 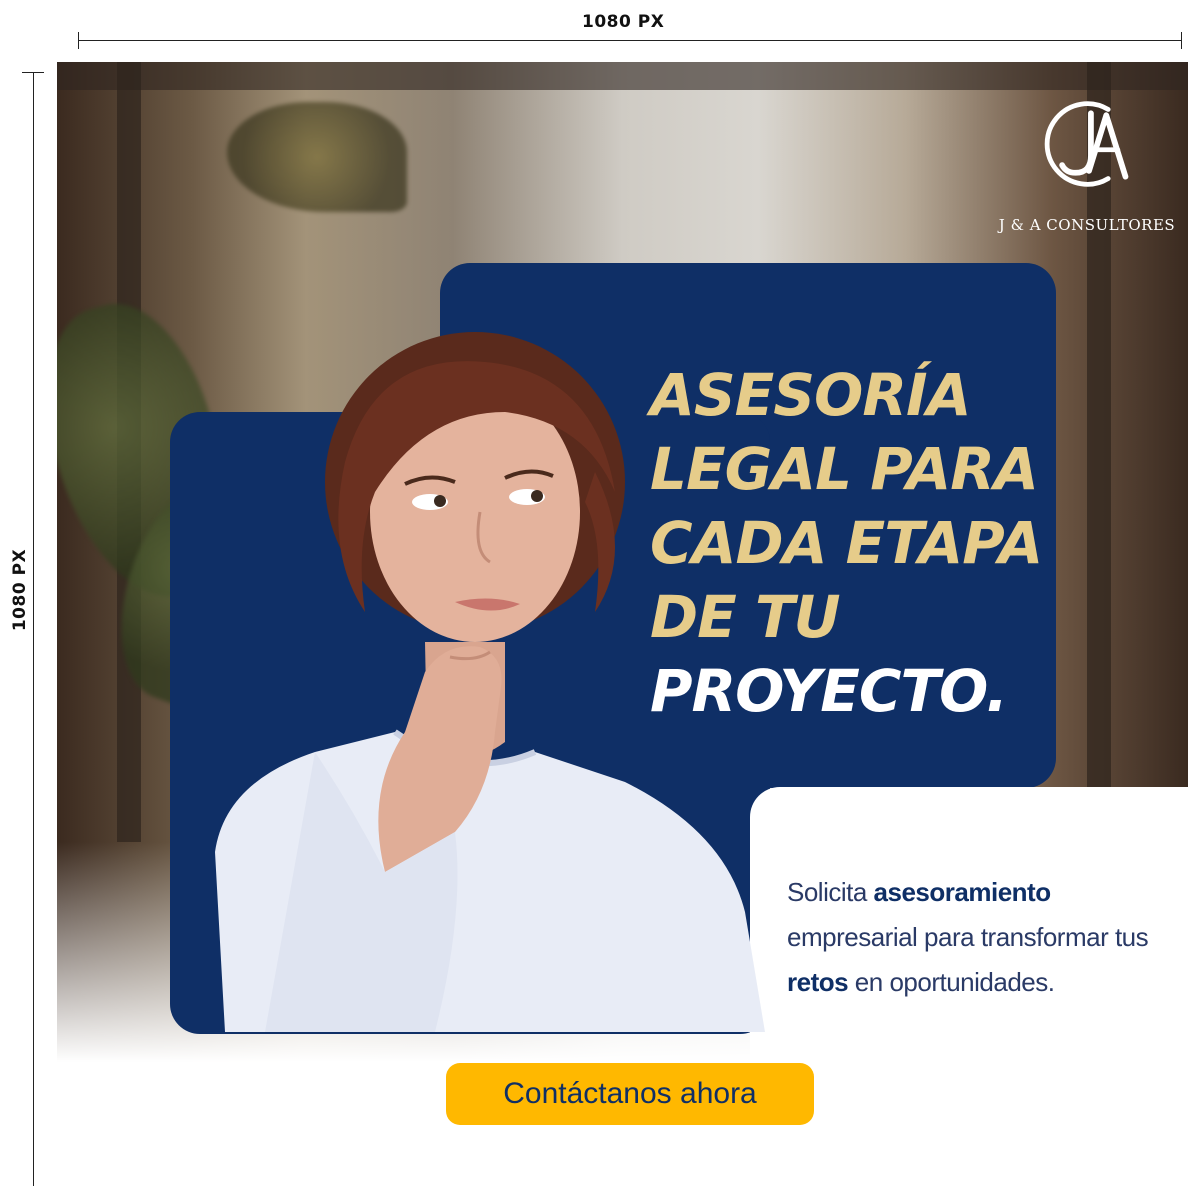 I want to click on body-text-highlight: asesoramiento, so click(x=962, y=892).